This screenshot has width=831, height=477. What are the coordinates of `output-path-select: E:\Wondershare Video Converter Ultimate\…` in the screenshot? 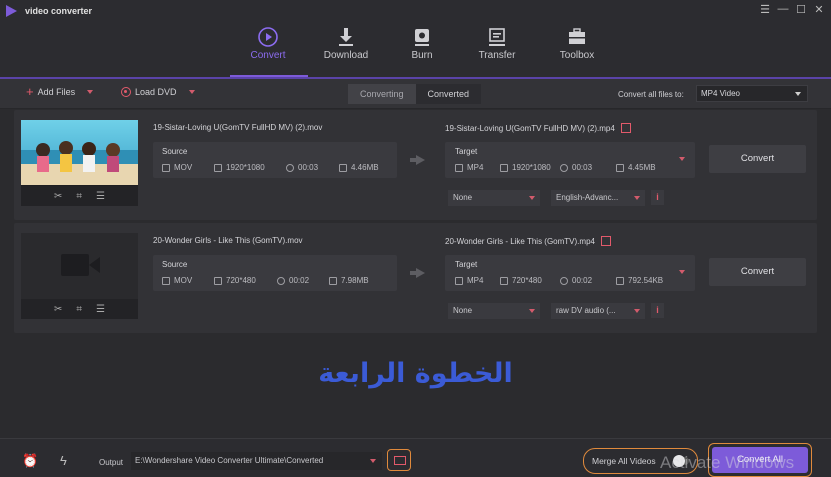 It's located at (256, 461).